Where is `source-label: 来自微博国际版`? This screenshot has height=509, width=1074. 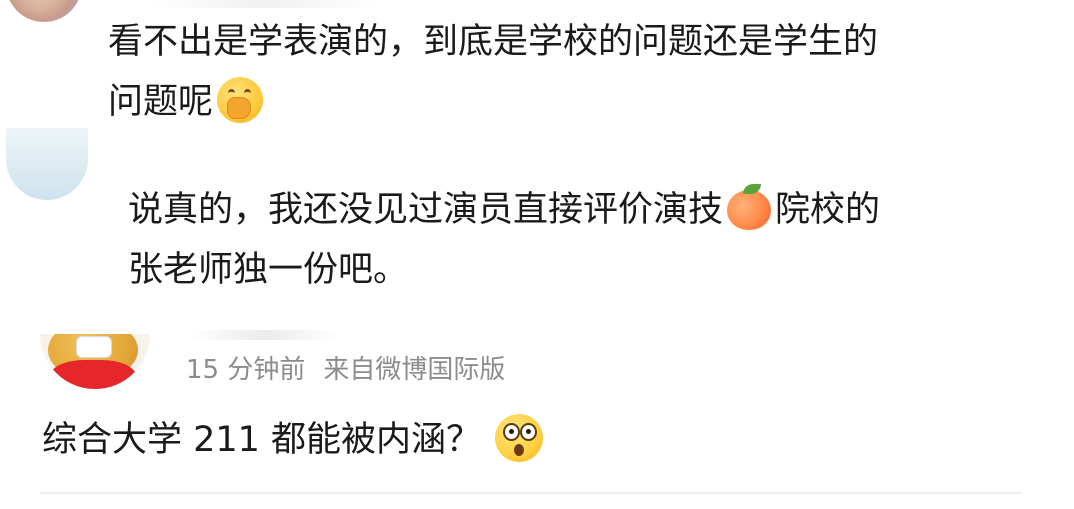
source-label: 来自微博国际版 is located at coordinates (414, 370).